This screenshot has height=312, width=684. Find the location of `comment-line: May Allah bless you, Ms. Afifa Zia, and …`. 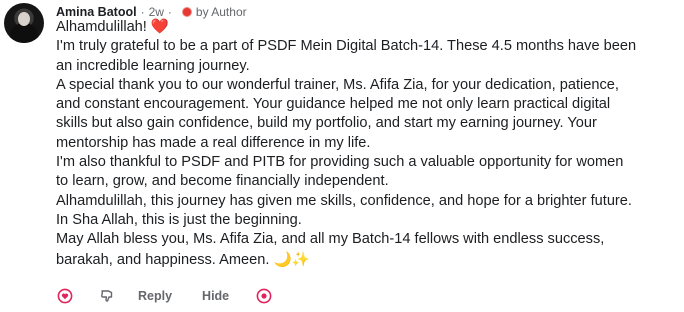

comment-line: May Allah bless you, Ms. Afifa Zia, and … is located at coordinates (330, 239).